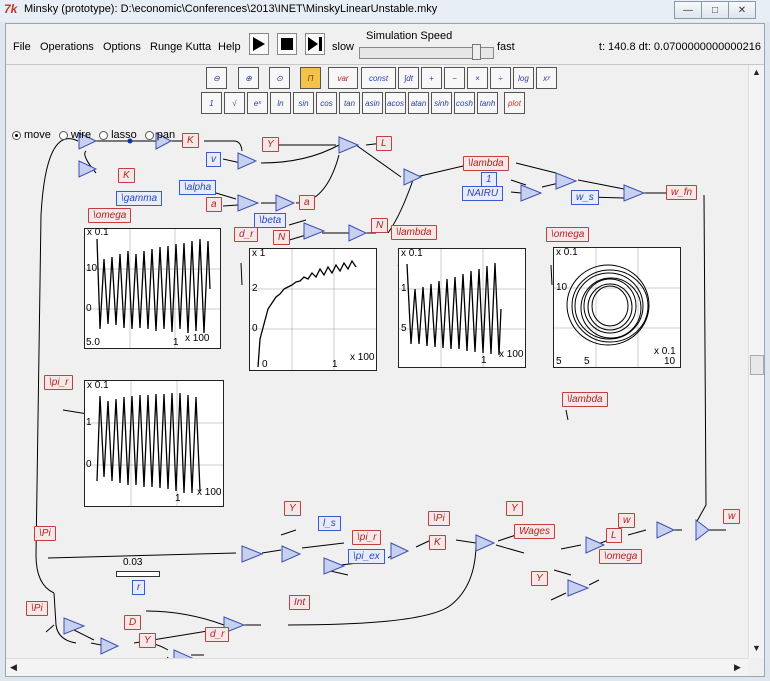 The width and height of the screenshot is (770, 681). Describe the element at coordinates (408, 78) in the screenshot. I see `palette-integrate: ∫dt` at that location.